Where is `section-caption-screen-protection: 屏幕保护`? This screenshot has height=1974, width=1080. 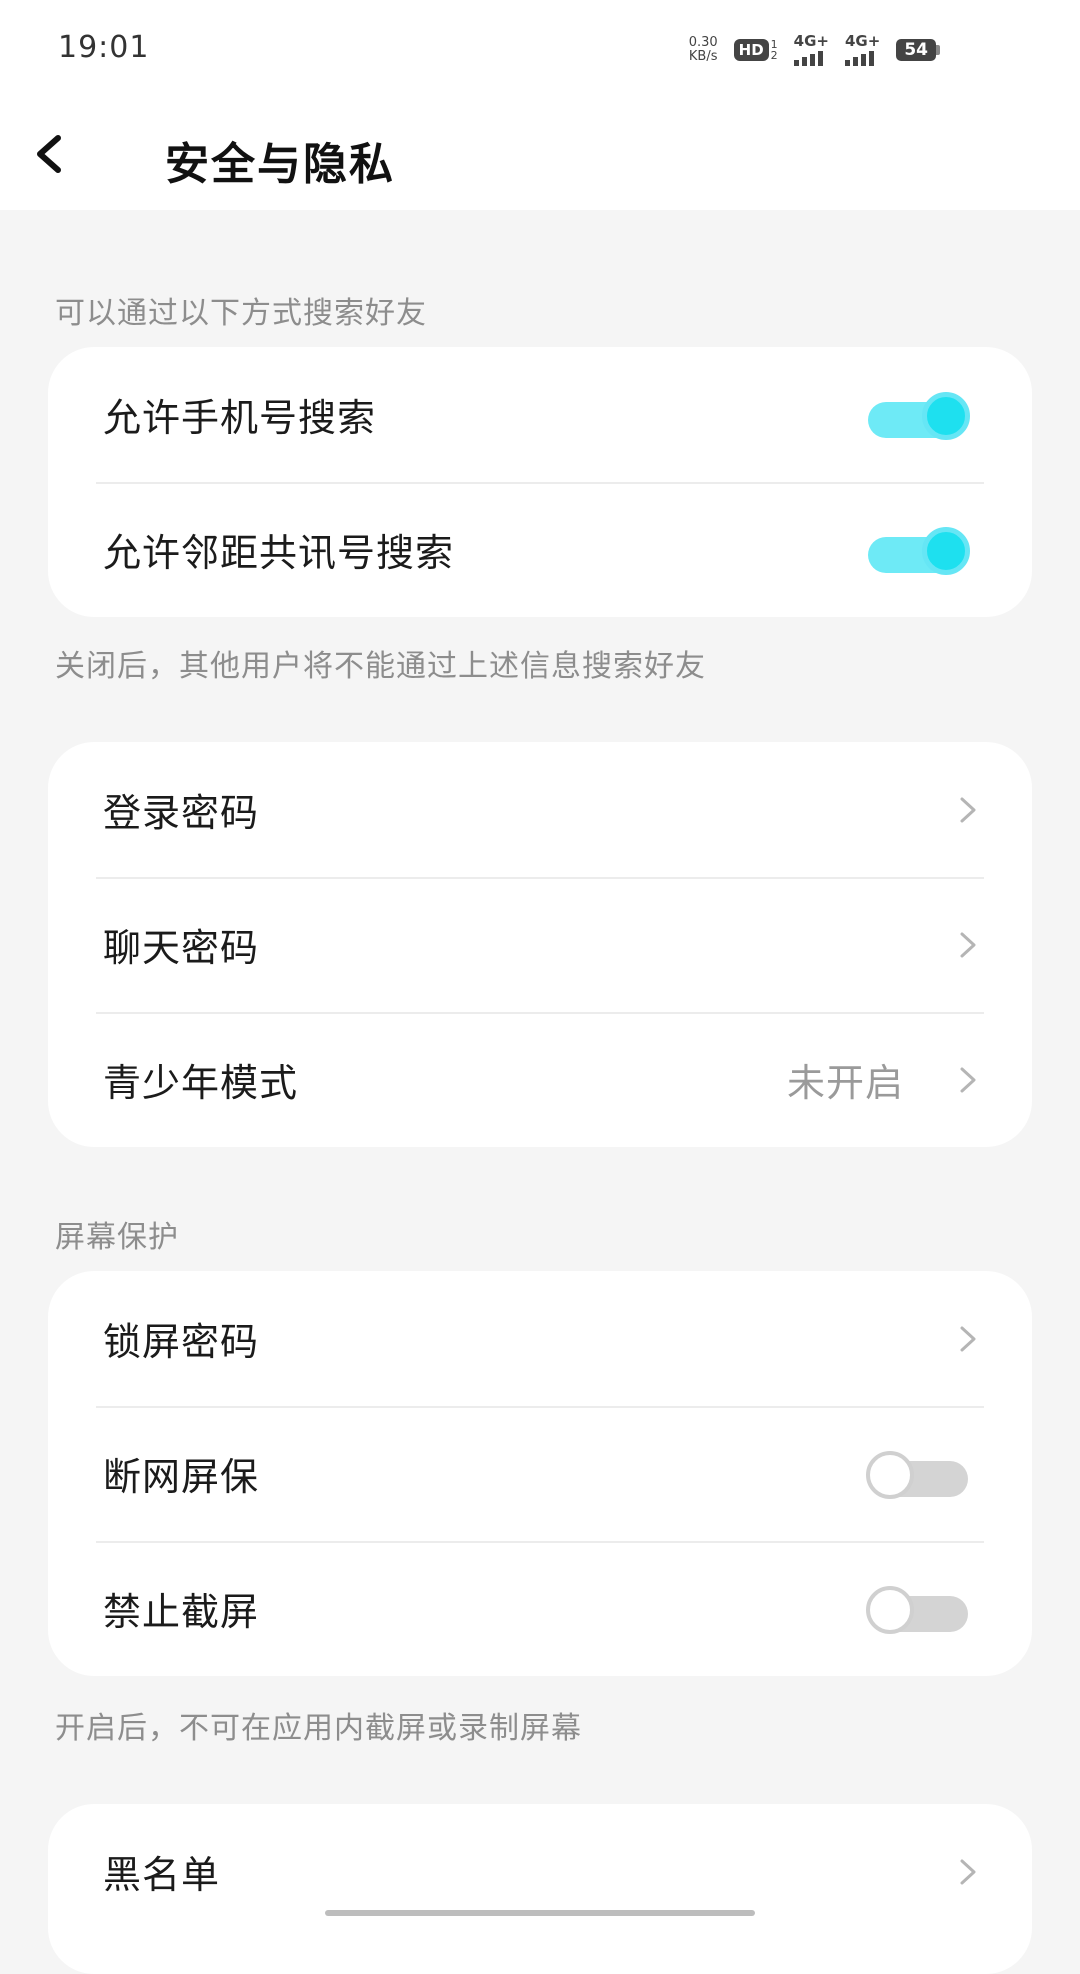
section-caption-screen-protection: 屏幕保护 is located at coordinates (117, 1237).